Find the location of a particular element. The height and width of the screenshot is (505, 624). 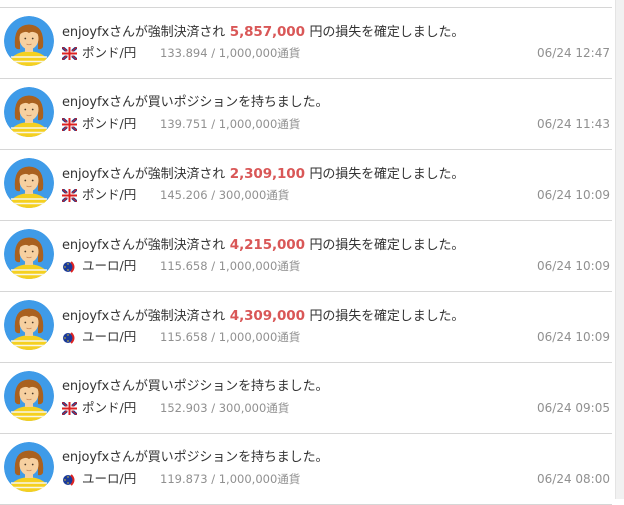

activity-message: enjoyfxさんが強制決済され 5,857,000 円の損失を確定しました。 is located at coordinates (263, 32).